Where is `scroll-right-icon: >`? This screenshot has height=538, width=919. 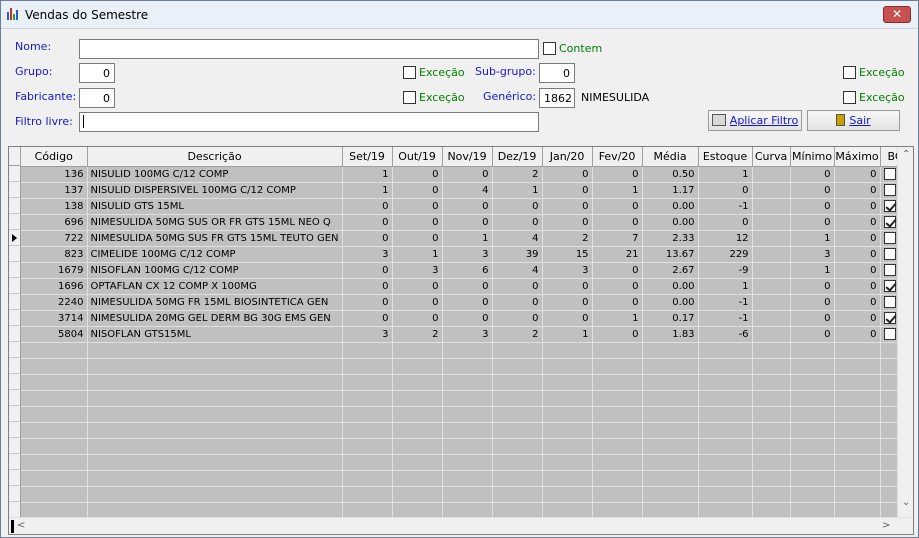 scroll-right-icon: > is located at coordinates (886, 525).